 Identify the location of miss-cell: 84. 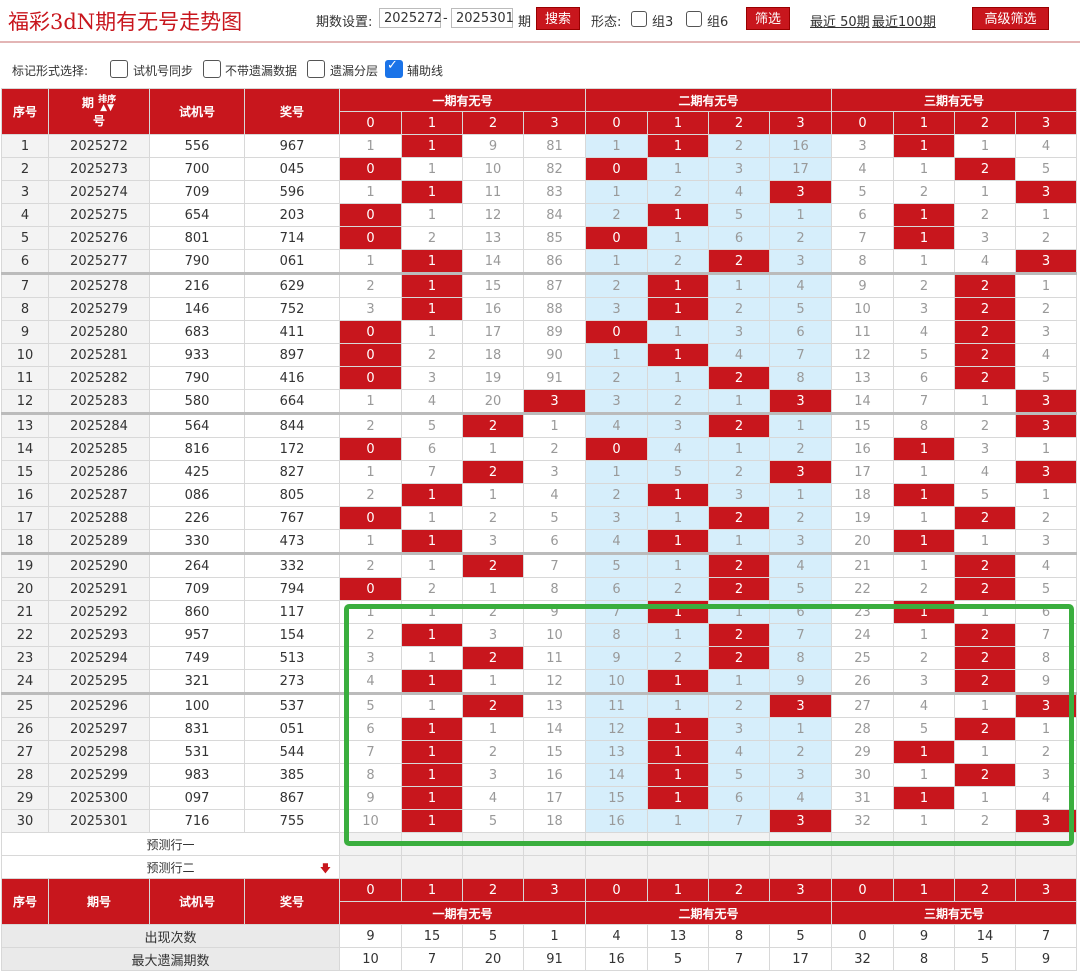
(554, 215).